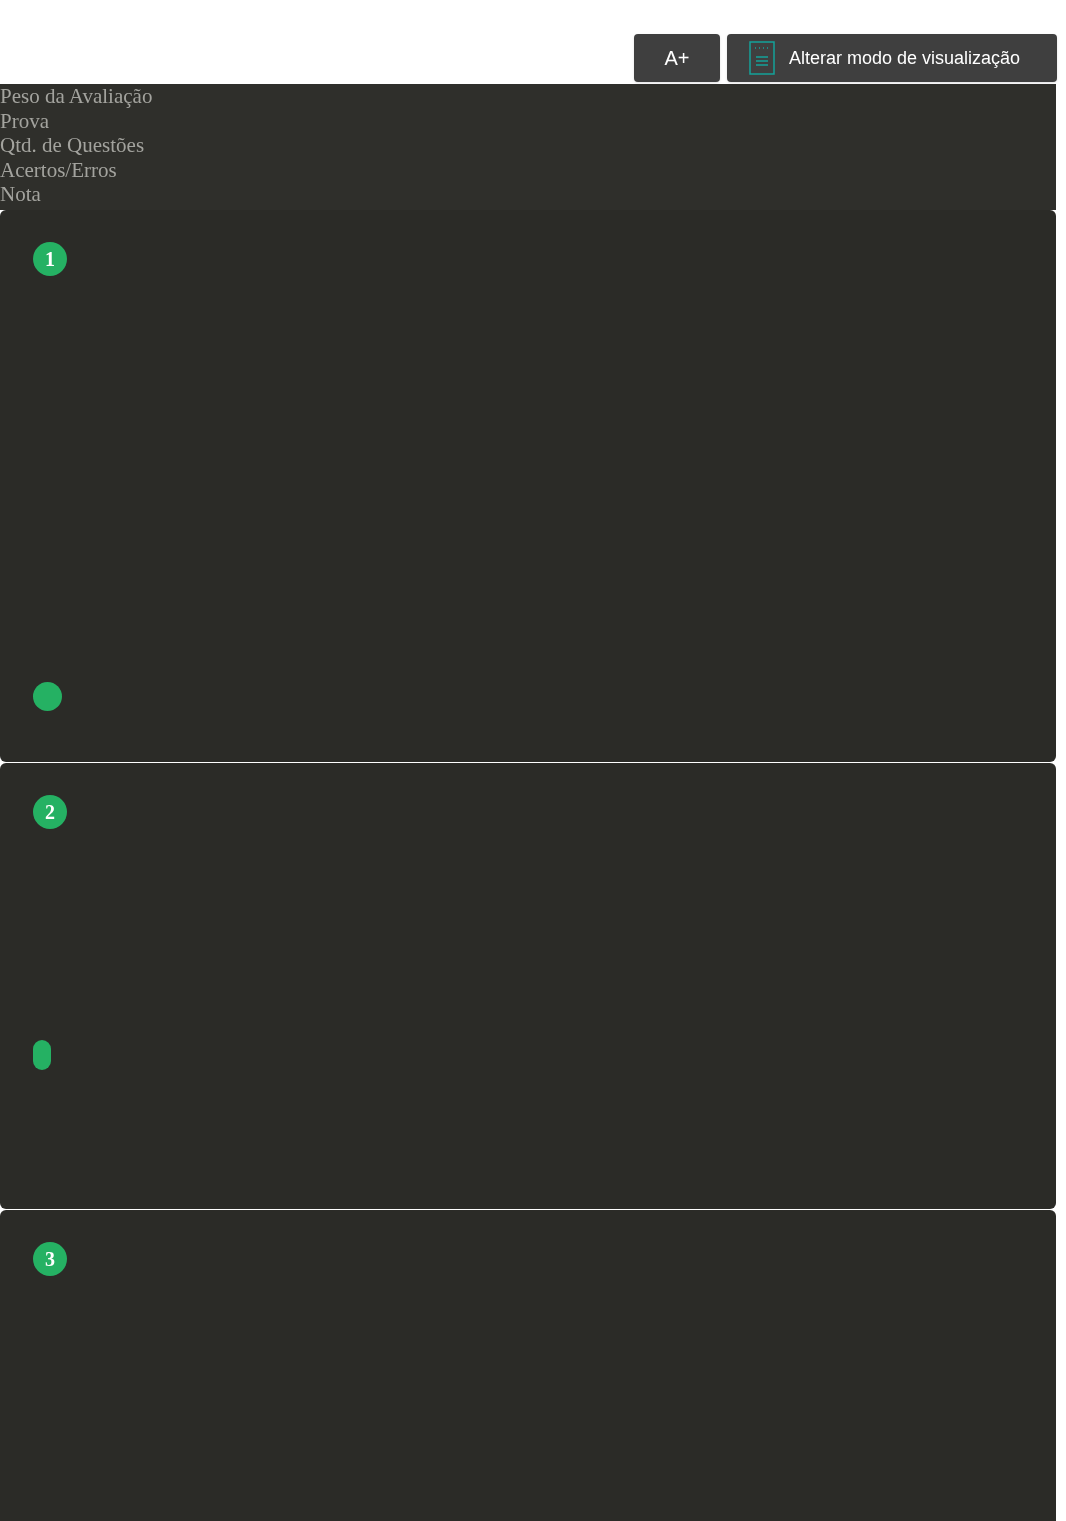 This screenshot has height=1521, width=1066. What do you see at coordinates (24, 120) in the screenshot?
I see `summary-label: Prova` at bounding box center [24, 120].